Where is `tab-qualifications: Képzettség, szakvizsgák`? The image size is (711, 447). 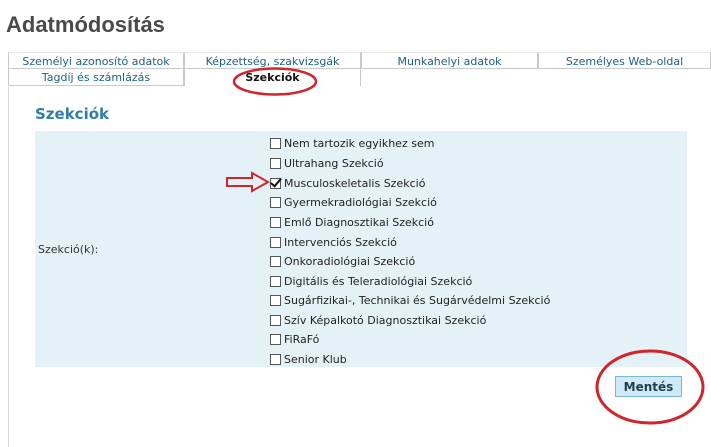
tab-qualifications: Képzettség, szakvizsgák is located at coordinates (272, 60).